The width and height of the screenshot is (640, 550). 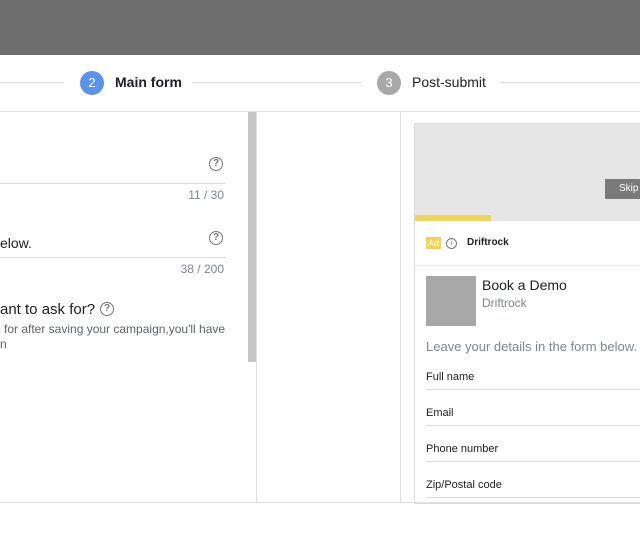 I want to click on question-description-cont: n, so click(x=3, y=344).